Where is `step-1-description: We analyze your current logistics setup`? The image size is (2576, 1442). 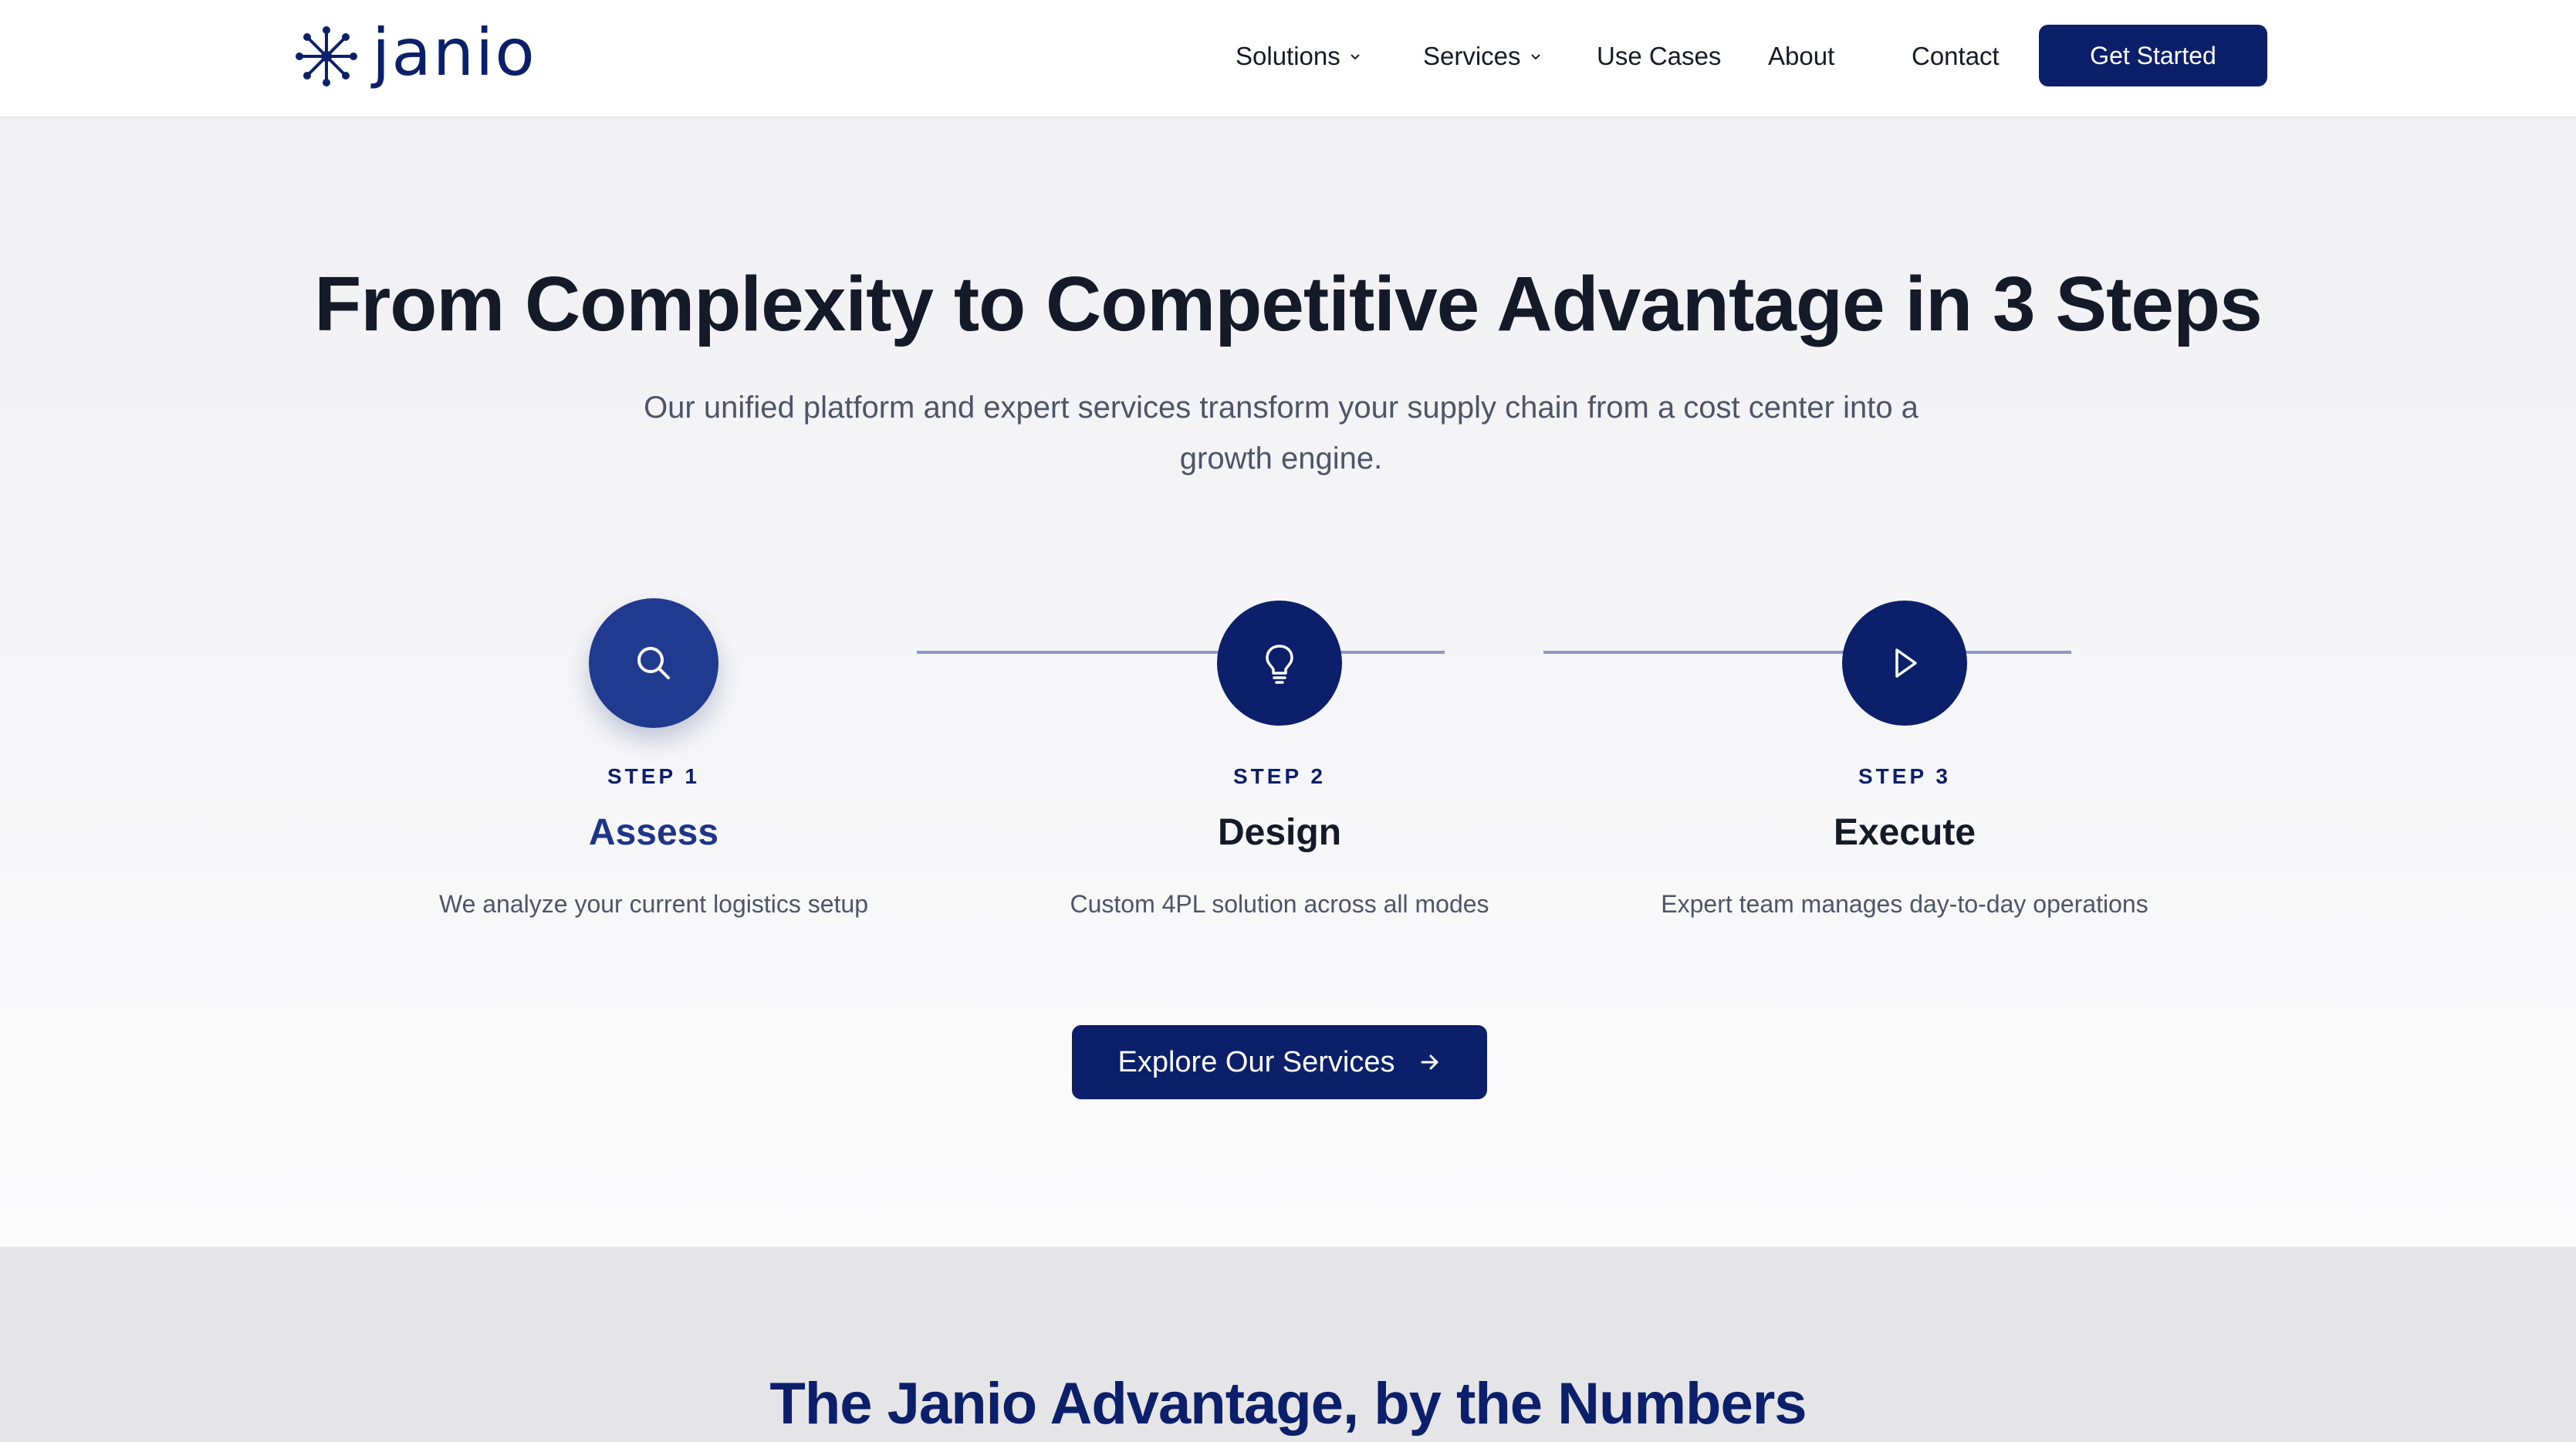
step-1-description: We analyze your current logistics setup is located at coordinates (653, 904).